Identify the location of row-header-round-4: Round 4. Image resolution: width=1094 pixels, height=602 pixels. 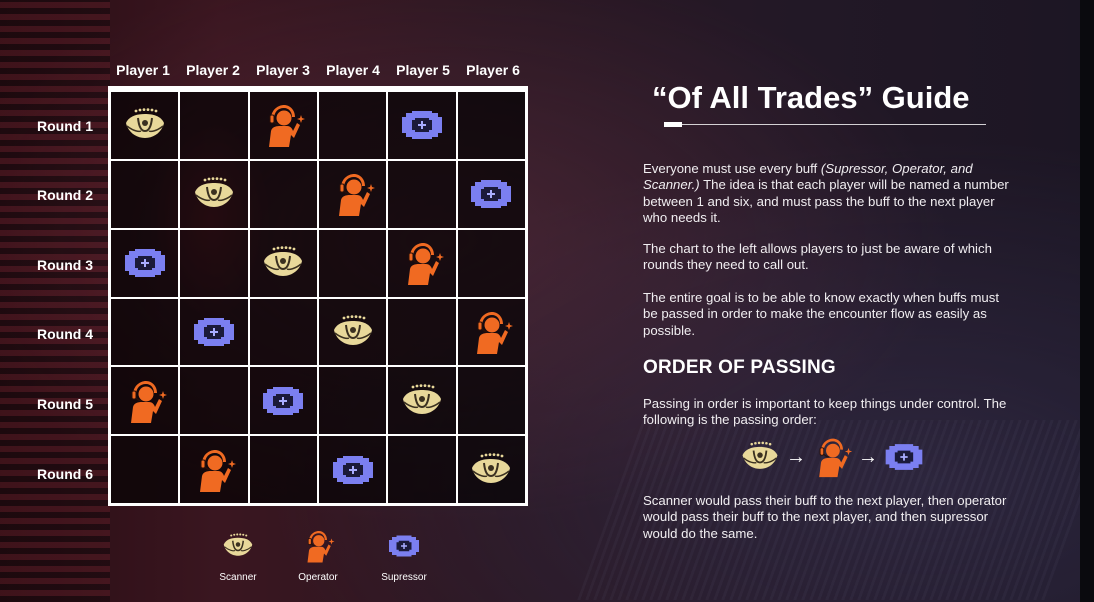
(65, 334).